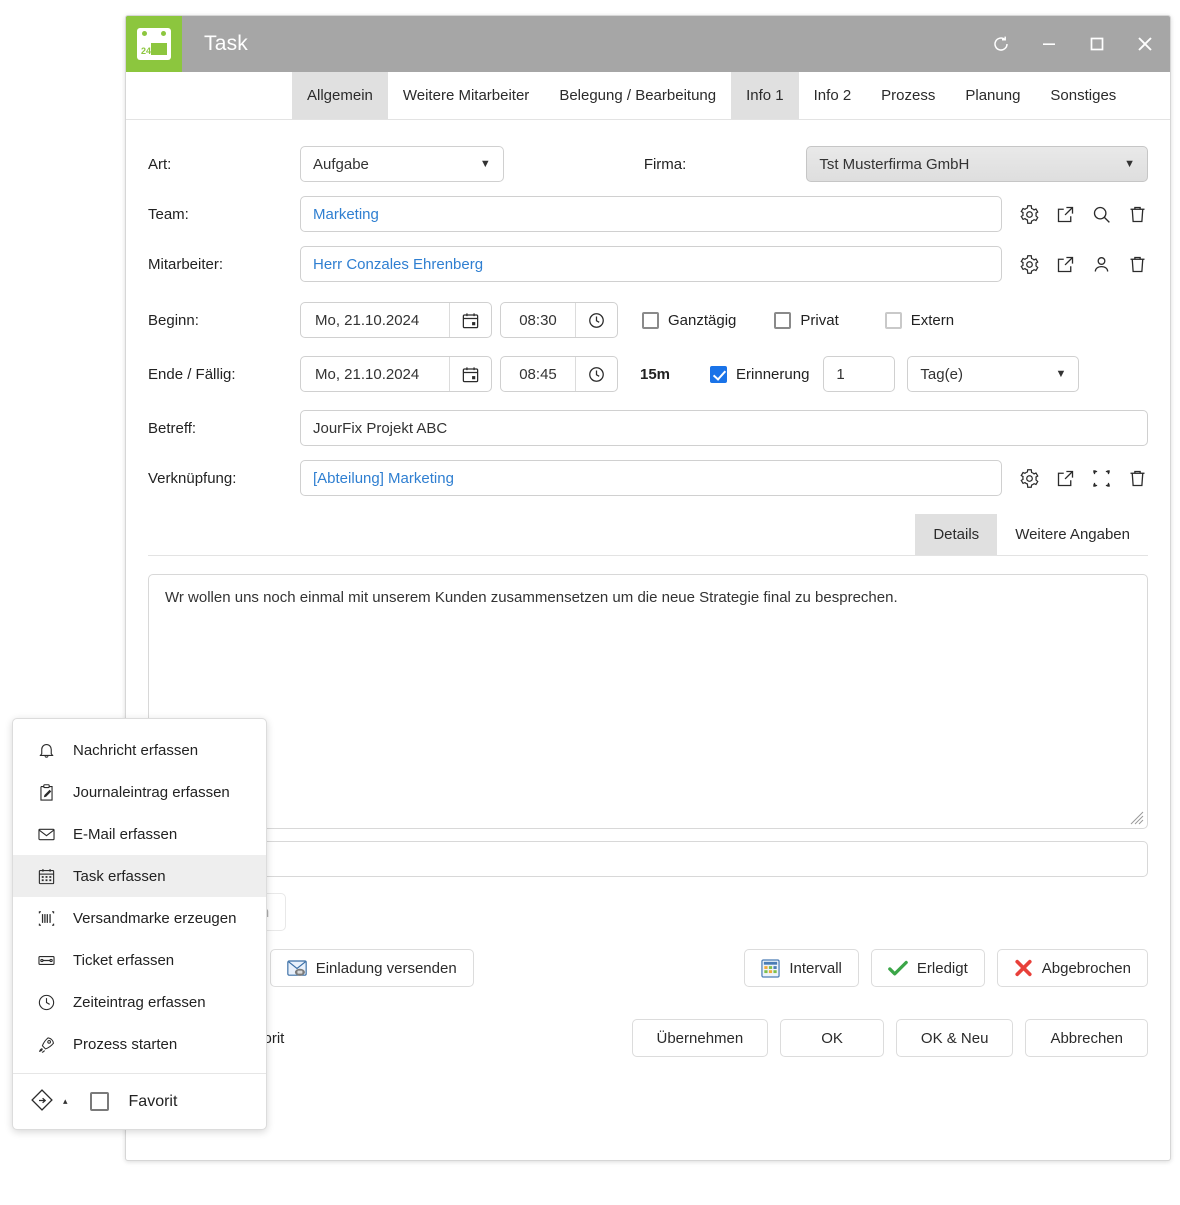  I want to click on checkbox-box, so click(719, 374).